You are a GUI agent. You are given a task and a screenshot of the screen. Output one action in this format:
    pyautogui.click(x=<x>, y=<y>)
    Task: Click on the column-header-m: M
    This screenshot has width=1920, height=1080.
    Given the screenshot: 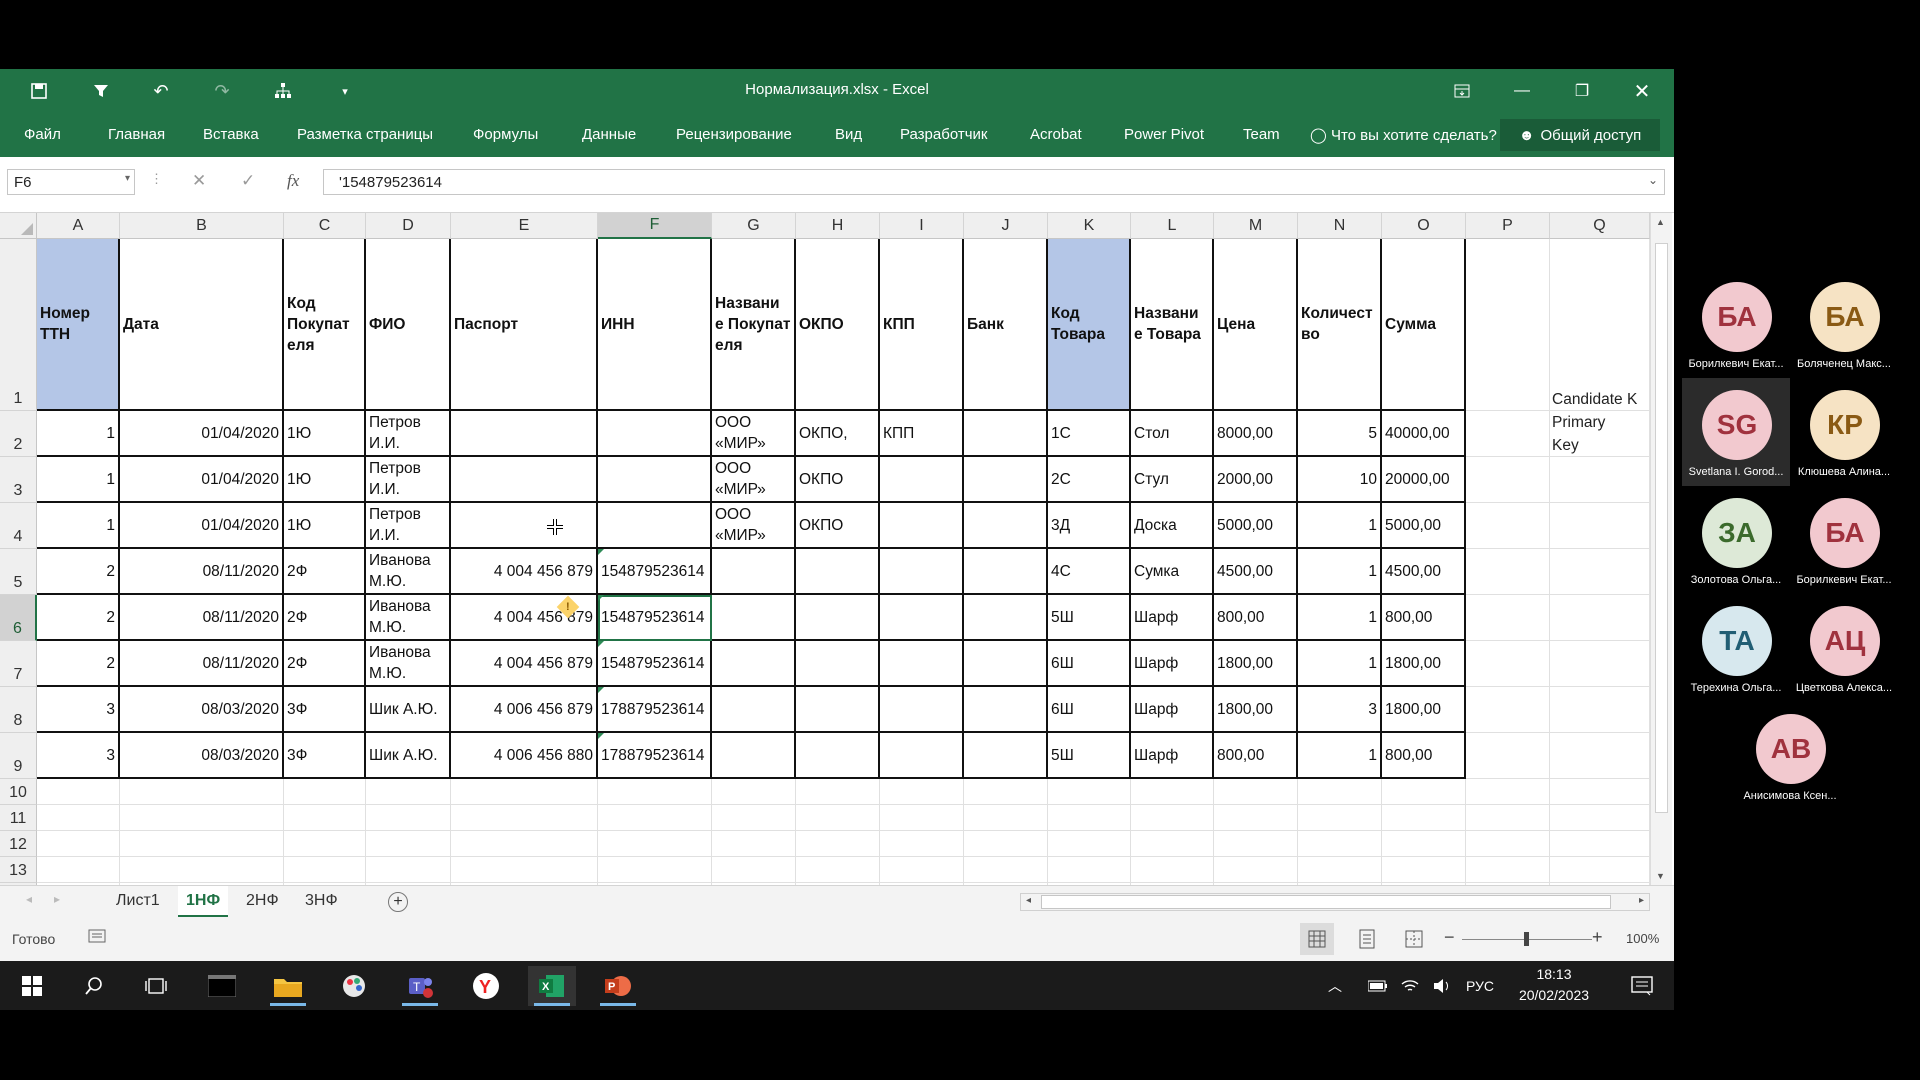 What is the action you would take?
    pyautogui.click(x=1256, y=226)
    